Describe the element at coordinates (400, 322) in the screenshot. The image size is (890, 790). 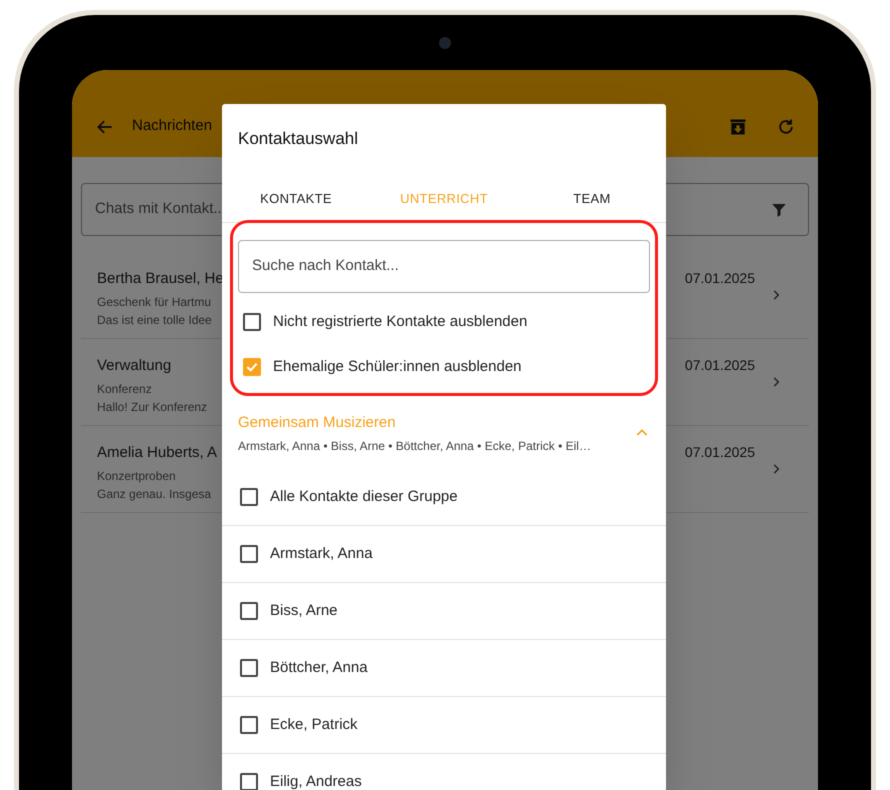
I see `filter-label: Nicht registrierte Kontakte ausblenden` at that location.